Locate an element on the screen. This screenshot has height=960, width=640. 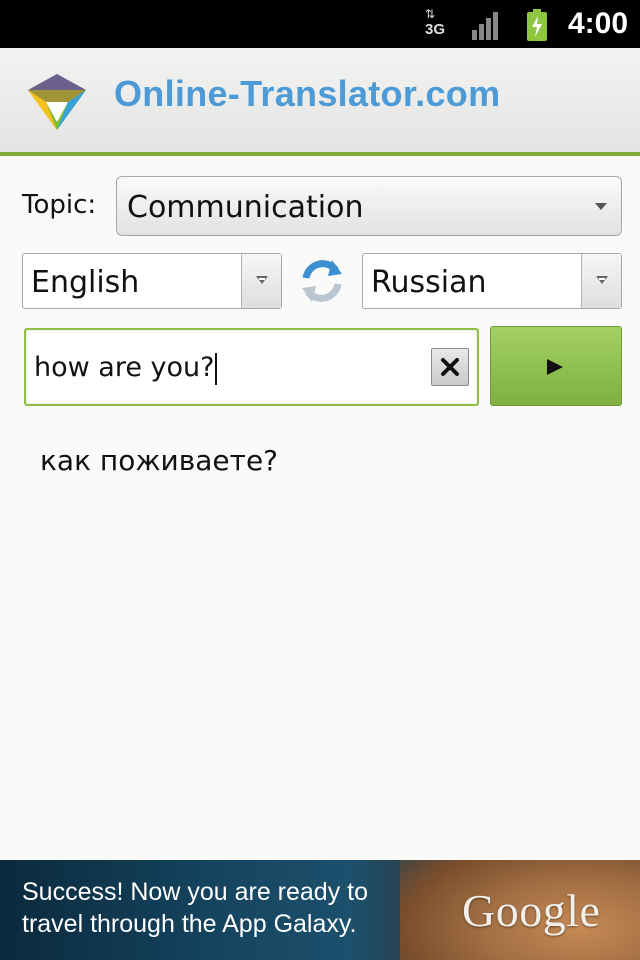
clear-input-button is located at coordinates (450, 367).